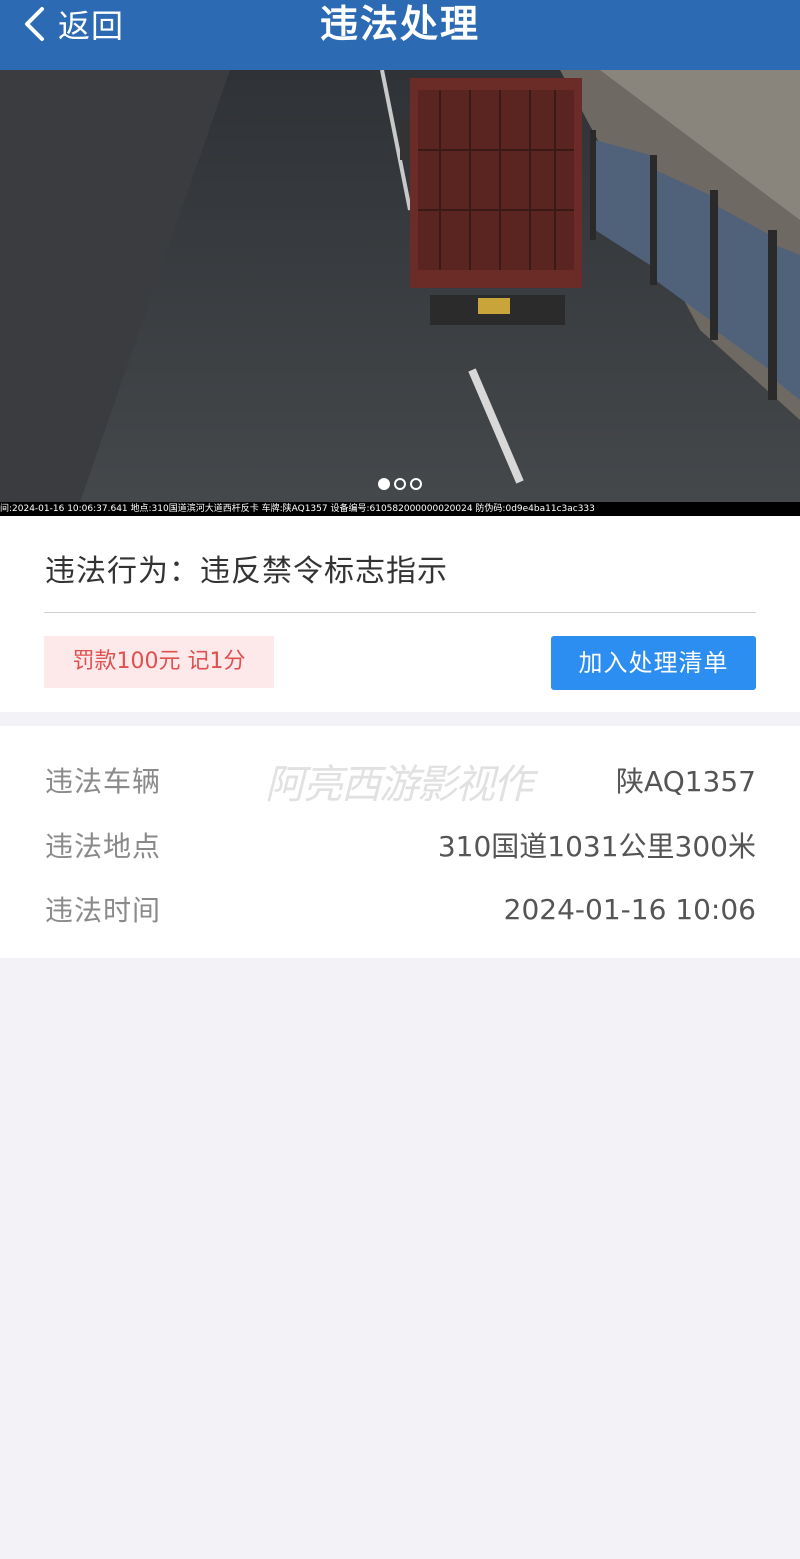  Describe the element at coordinates (686, 781) in the screenshot. I see `vehicle-value: 陕AQ1357` at that location.